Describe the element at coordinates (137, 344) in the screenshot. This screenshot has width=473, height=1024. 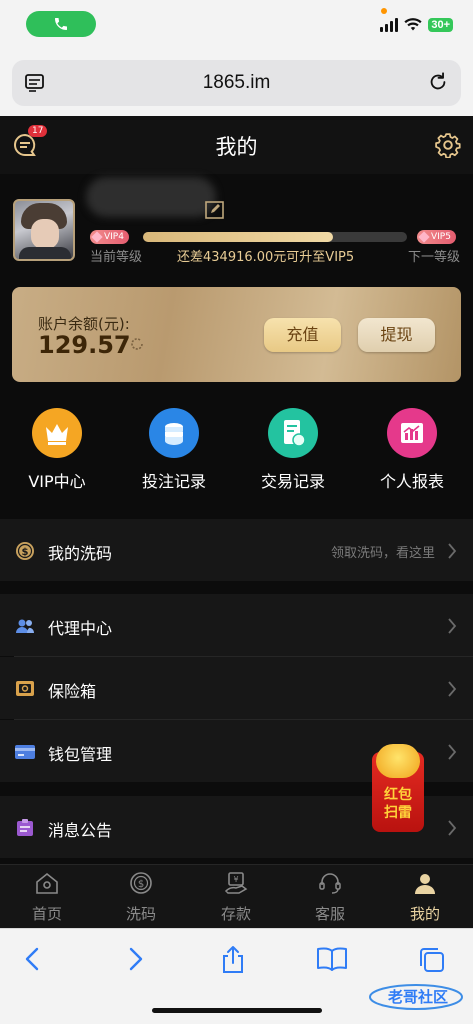
I see `refresh-icon` at that location.